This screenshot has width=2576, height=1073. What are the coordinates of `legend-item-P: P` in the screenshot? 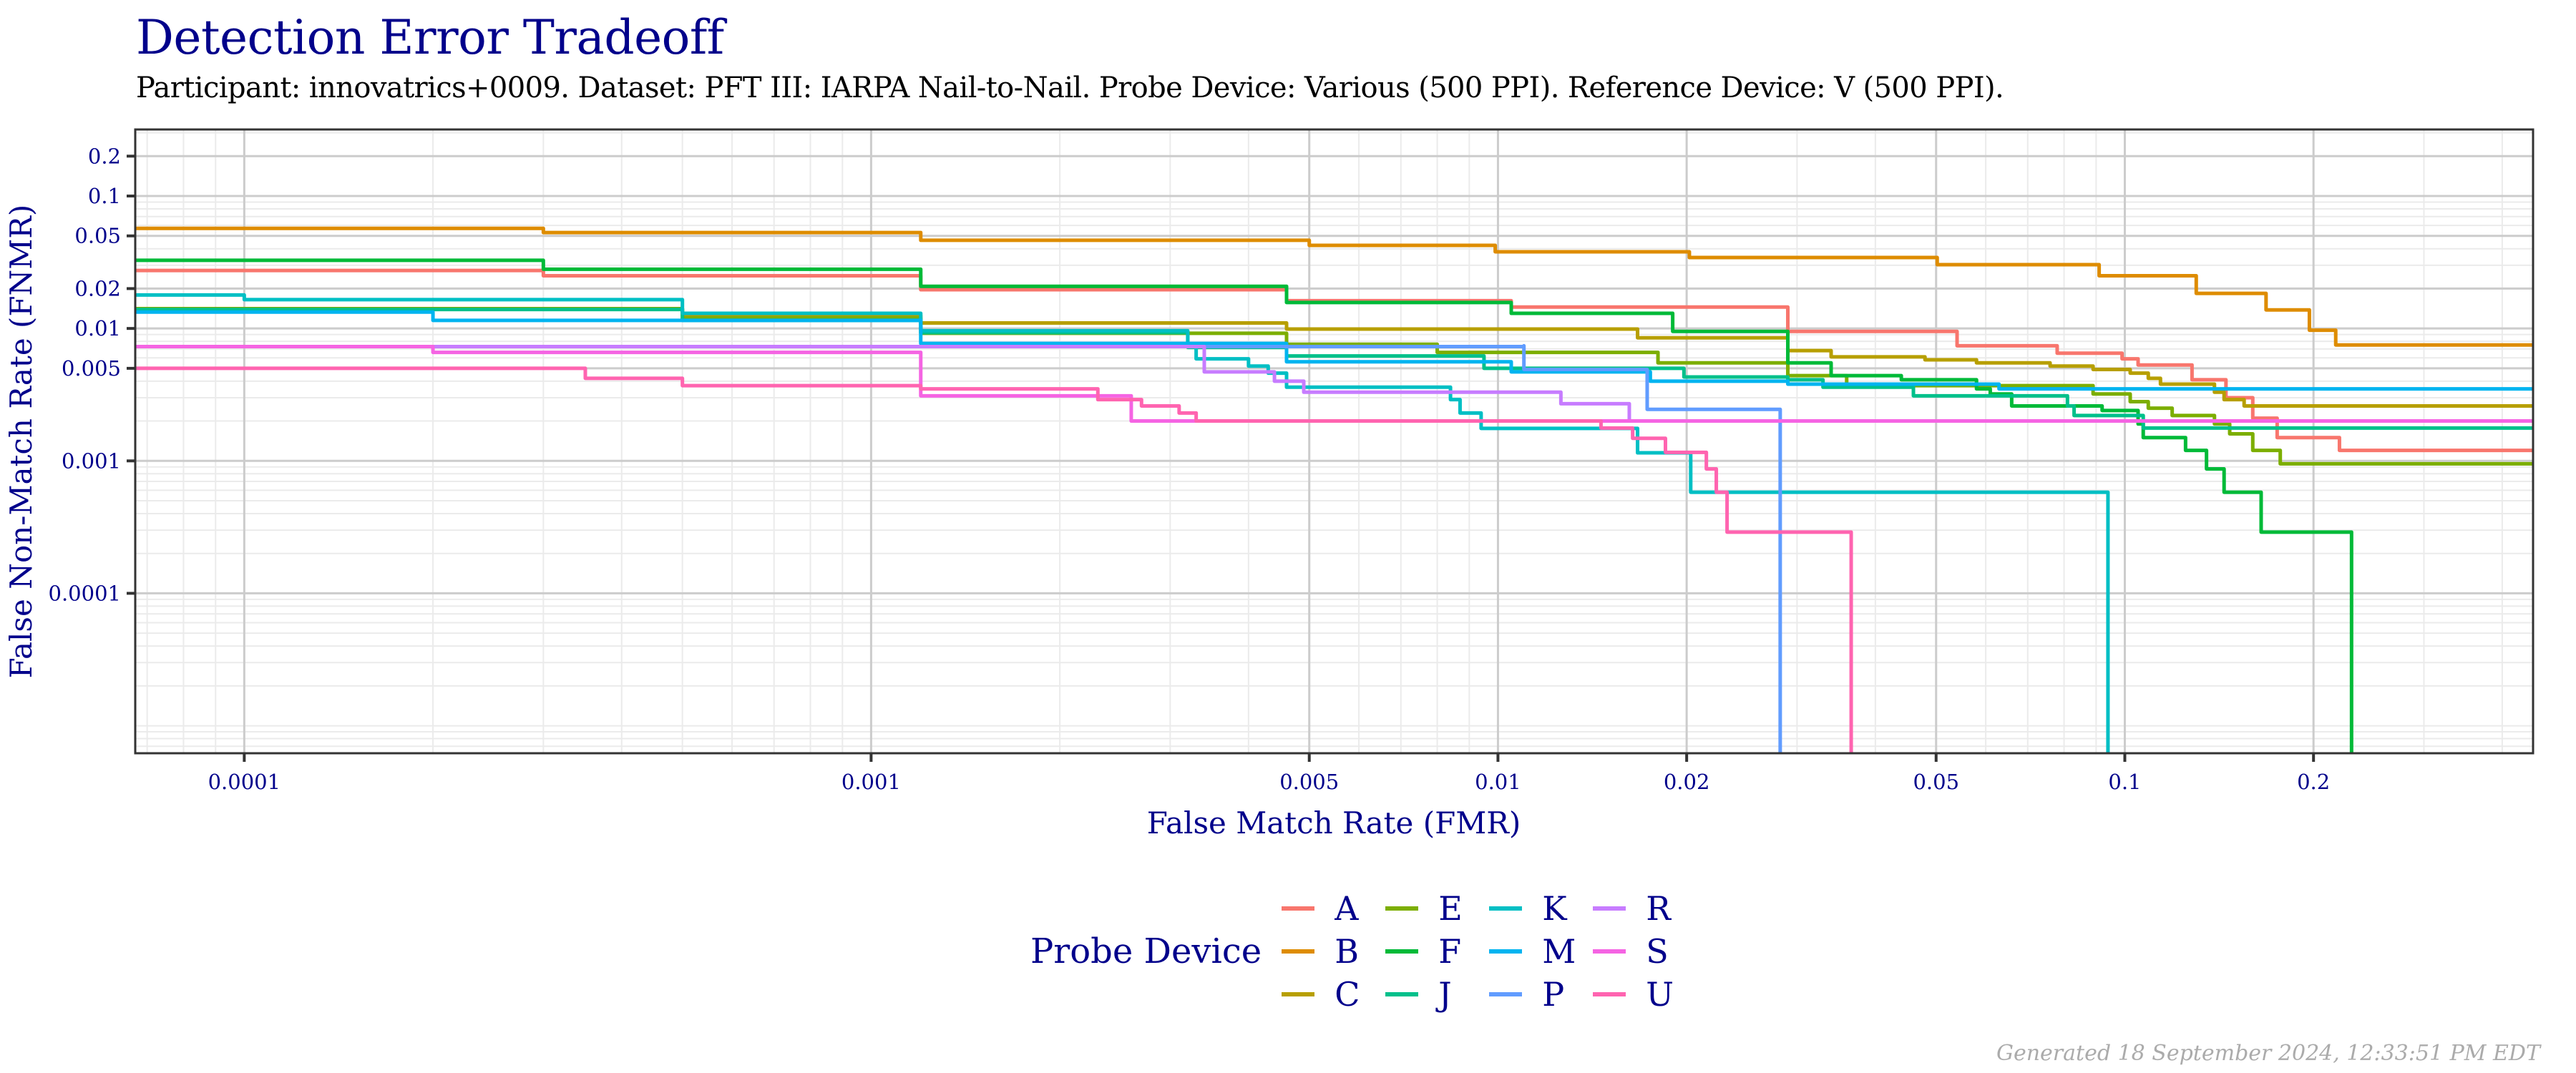 It's located at (1541, 994).